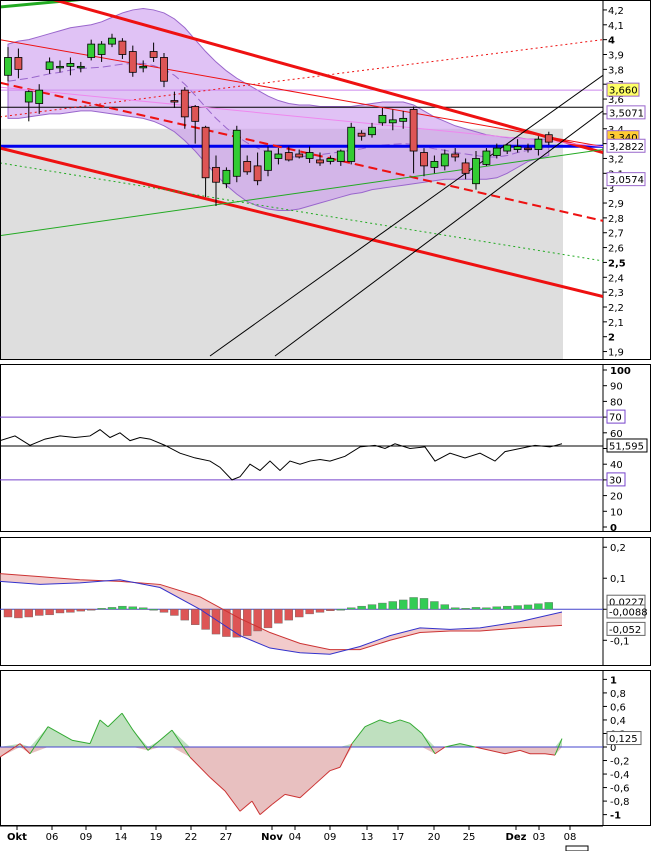 The image size is (651, 855). I want to click on price-tick-label: 2,1, so click(616, 323).